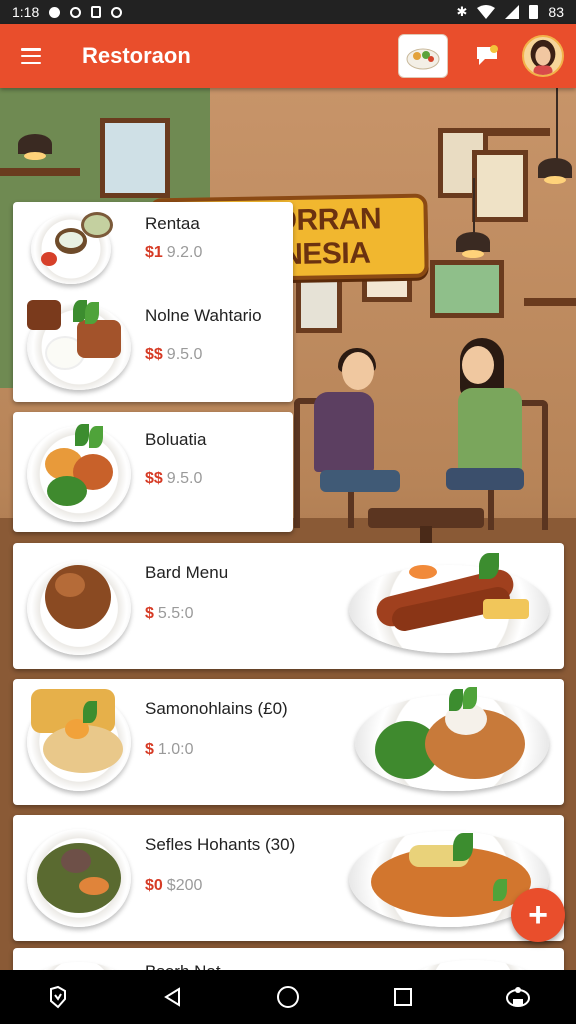 This screenshot has width=576, height=1024. Describe the element at coordinates (58, 997) in the screenshot. I see `assistant-icon` at that location.